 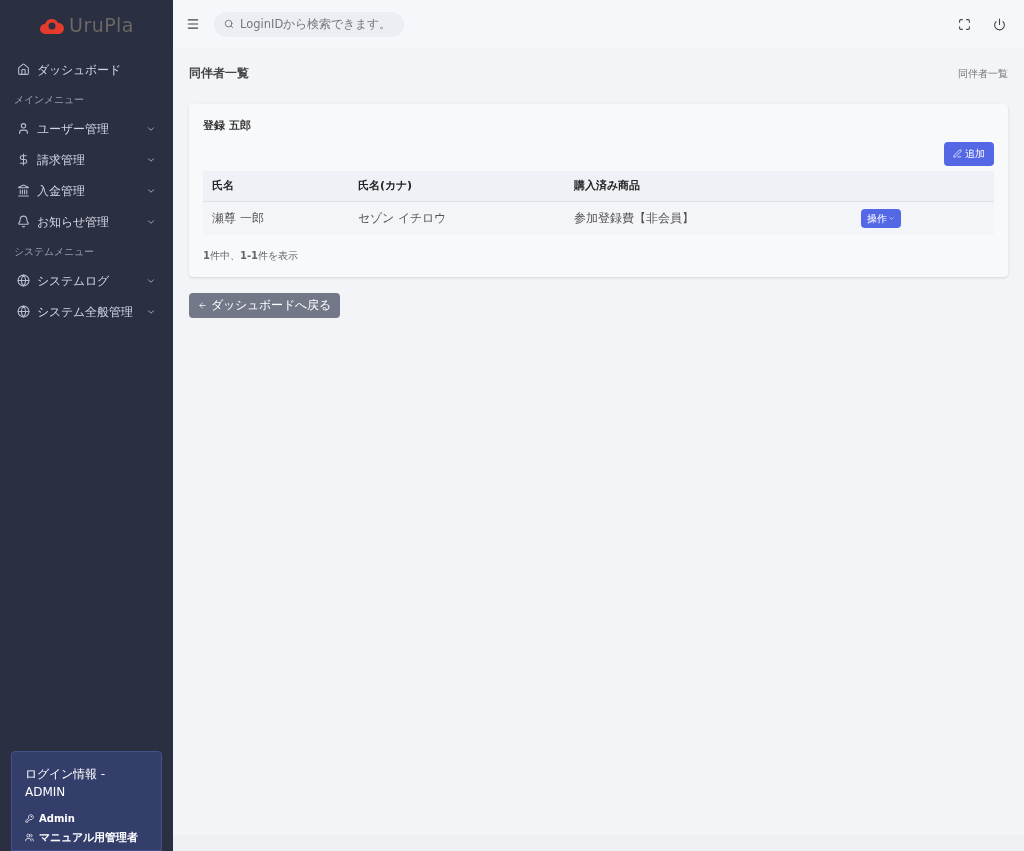 I want to click on dollar-icon, so click(x=23, y=159).